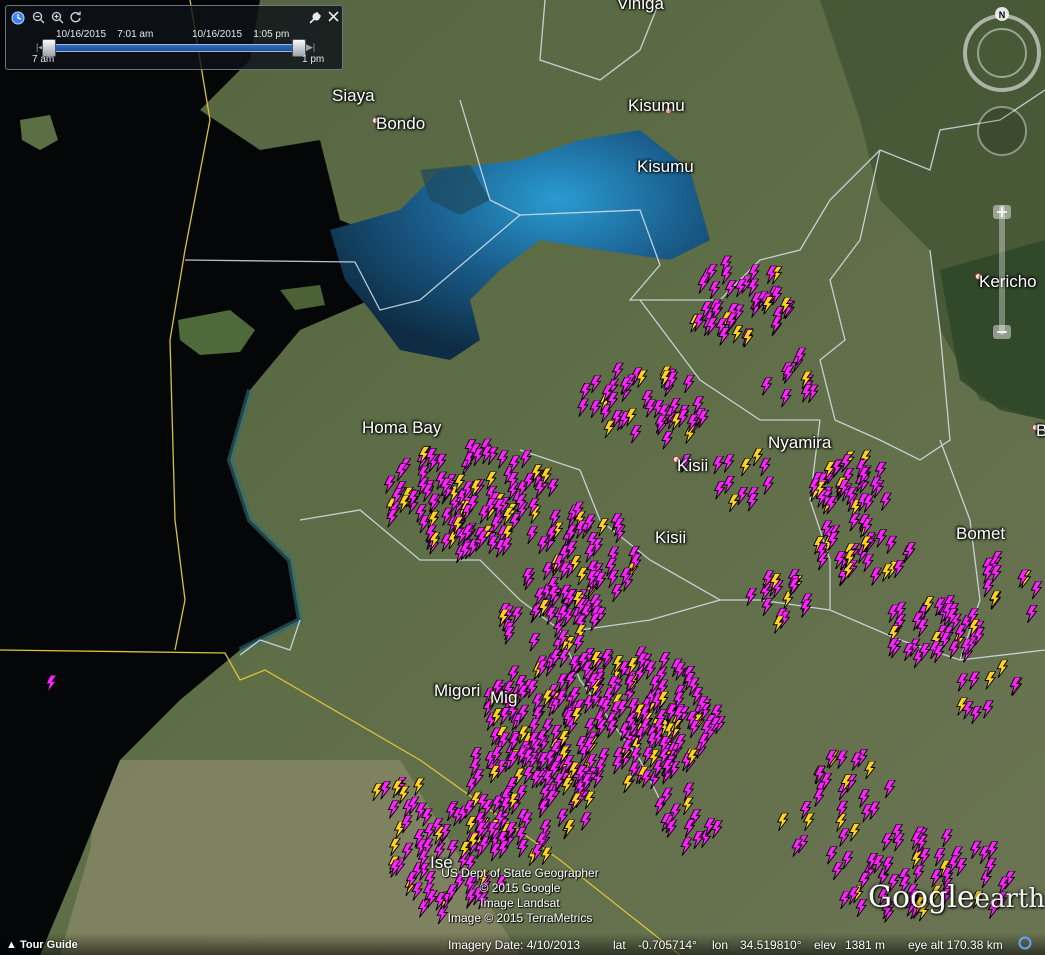  I want to click on attribution-line: Image Landsat, so click(520, 903).